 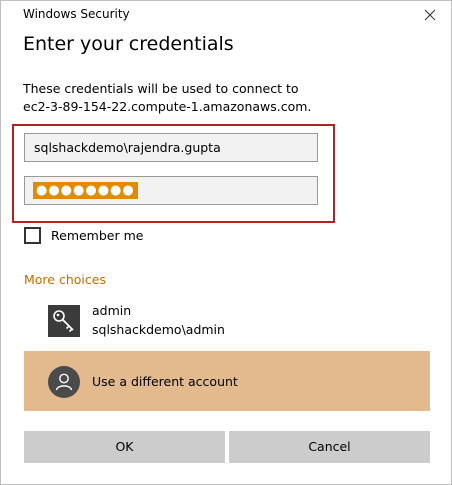 I want to click on close-icon, so click(x=430, y=15).